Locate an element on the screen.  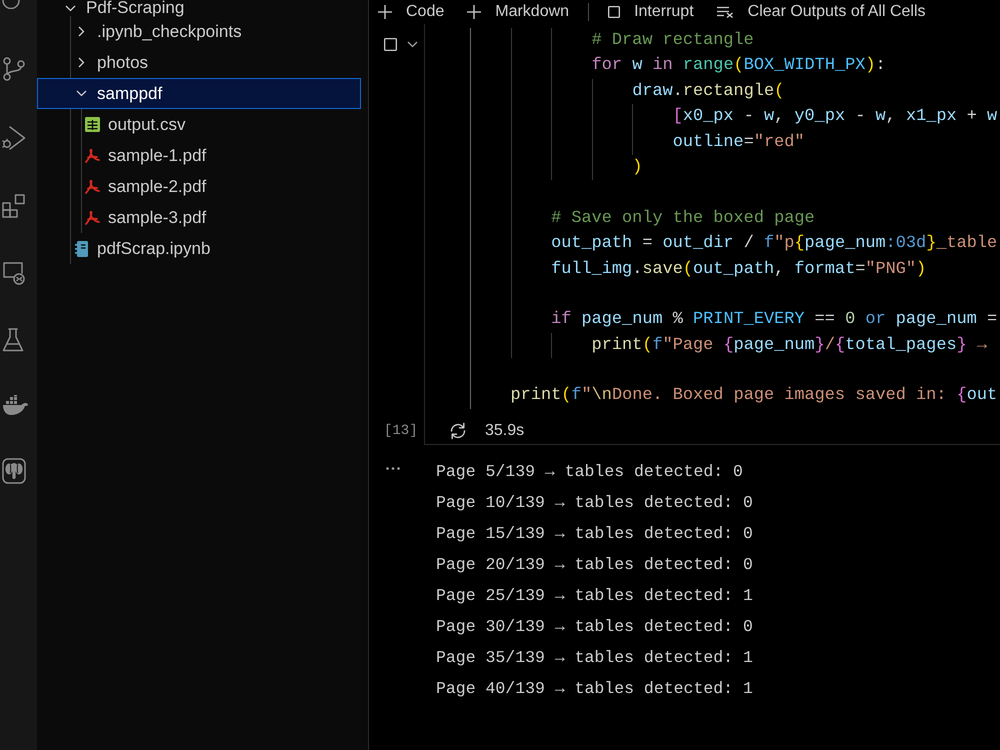
whale-icon is located at coordinates (15, 405).